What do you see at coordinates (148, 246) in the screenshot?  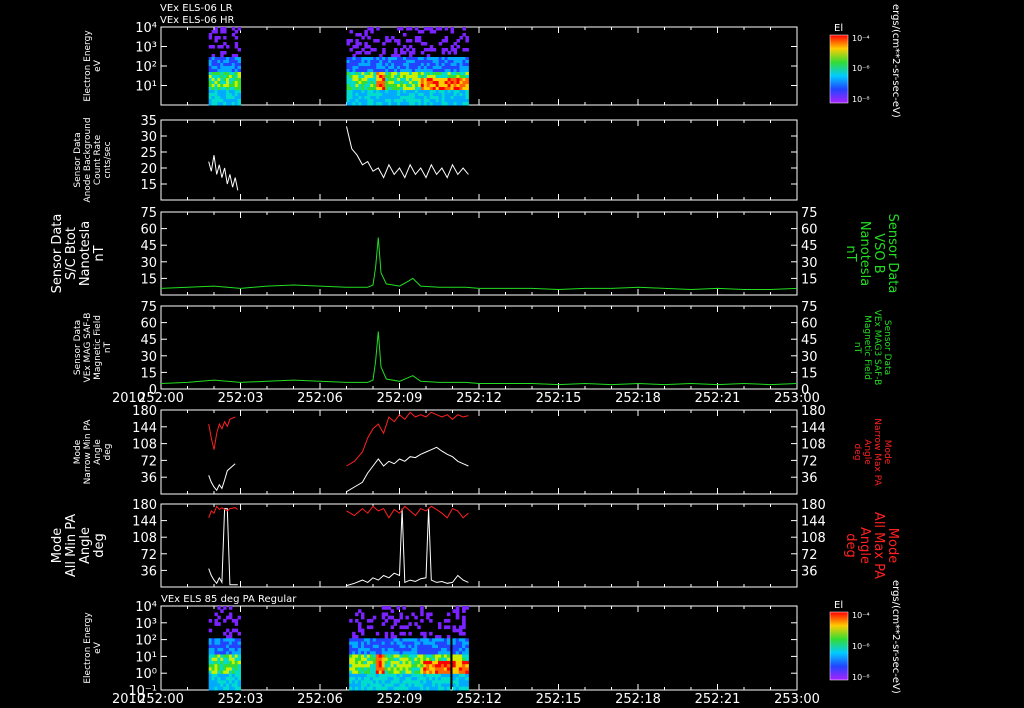 I see `y-tick-label: 45` at bounding box center [148, 246].